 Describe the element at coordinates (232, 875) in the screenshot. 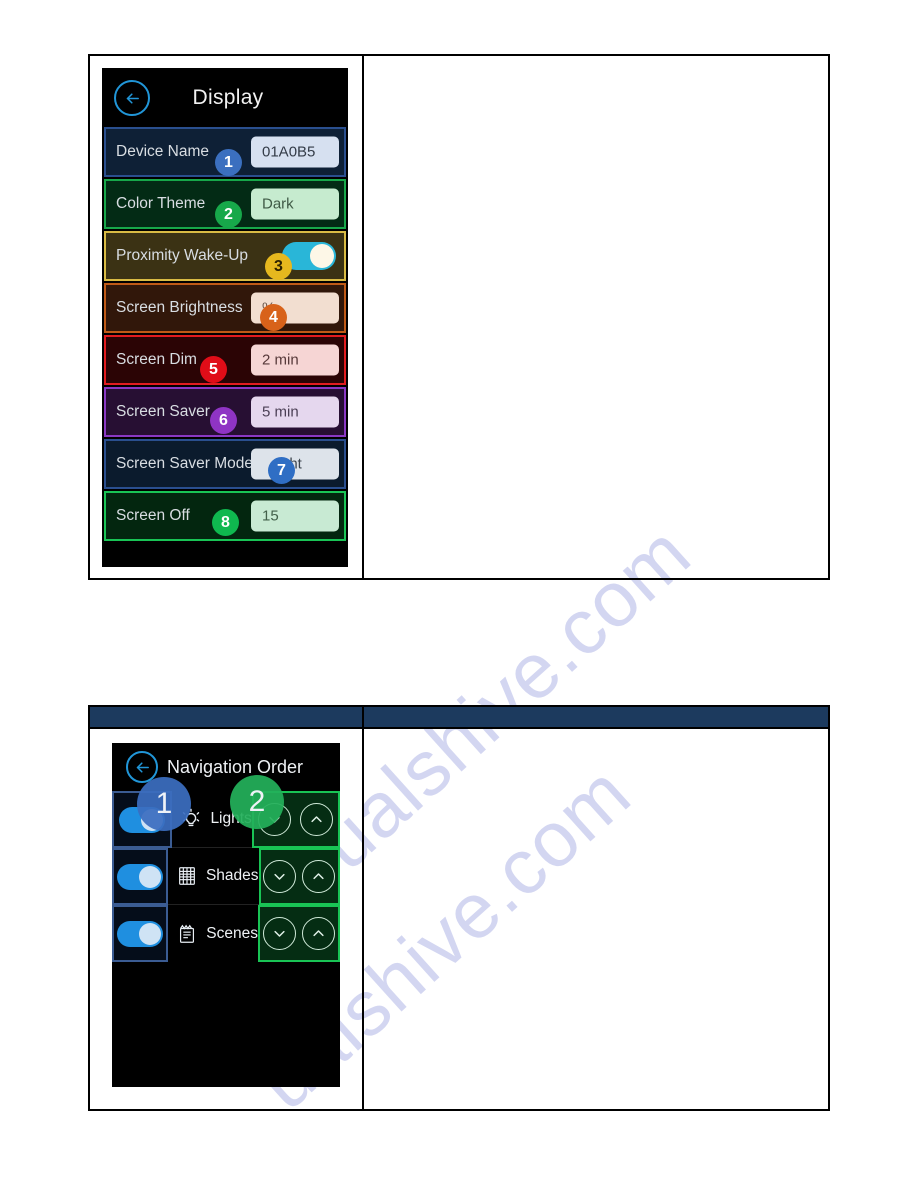

I see `nav-item-label: Shades` at that location.